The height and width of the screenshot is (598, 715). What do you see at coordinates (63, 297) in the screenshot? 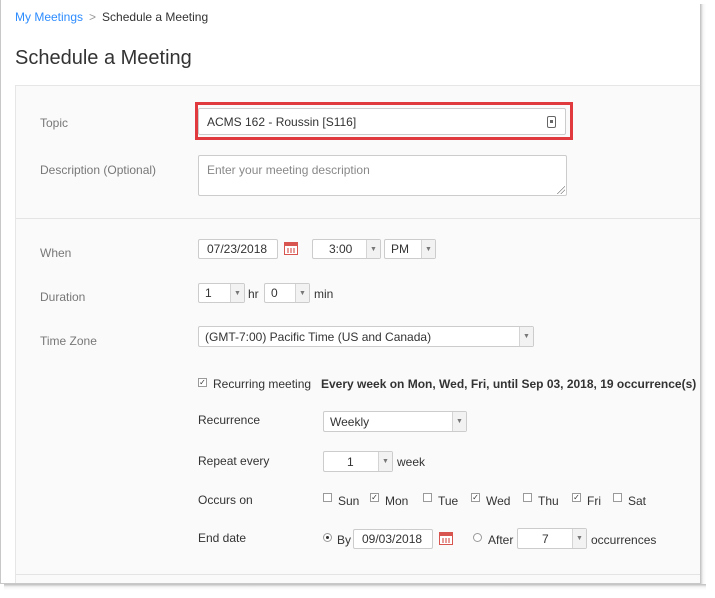
I see `duration-label: Duration` at bounding box center [63, 297].